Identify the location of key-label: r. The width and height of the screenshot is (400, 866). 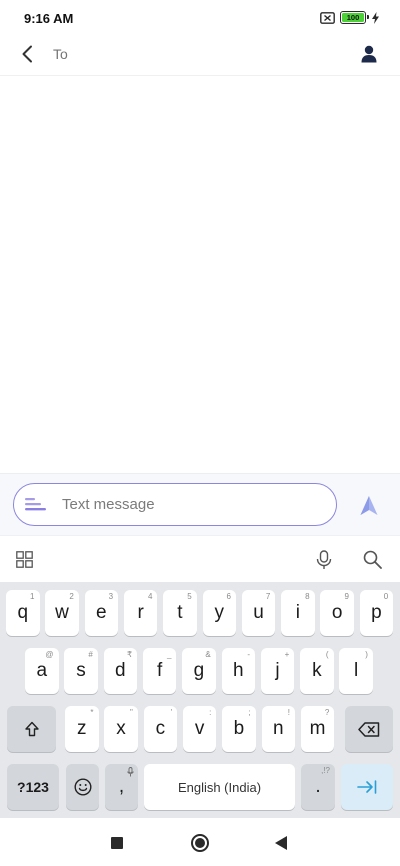
(140, 612).